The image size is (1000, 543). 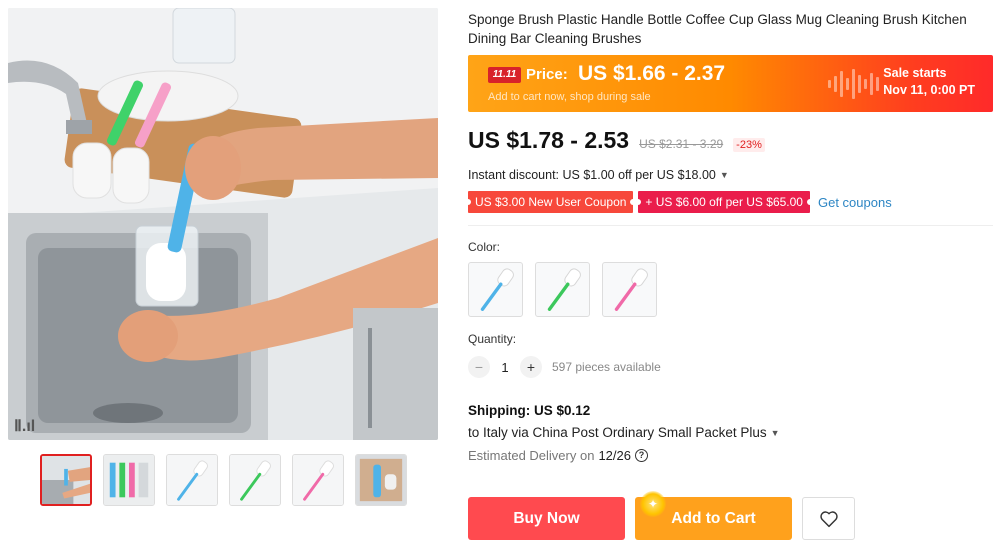 I want to click on quantity-stepper: − 1 + 597 pieces available, so click(x=732, y=367).